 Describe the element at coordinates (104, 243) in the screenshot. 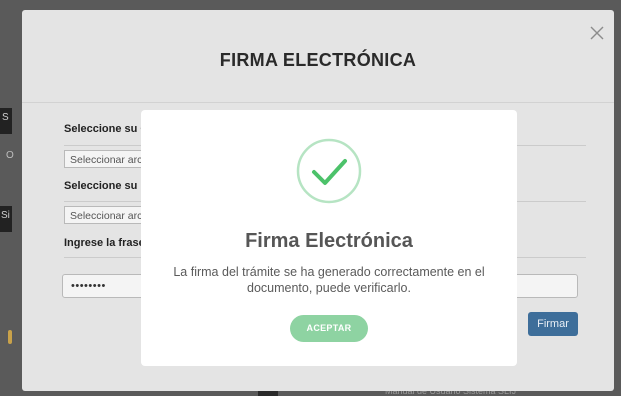

I see `passphrase-label: Ingrese la frase` at that location.